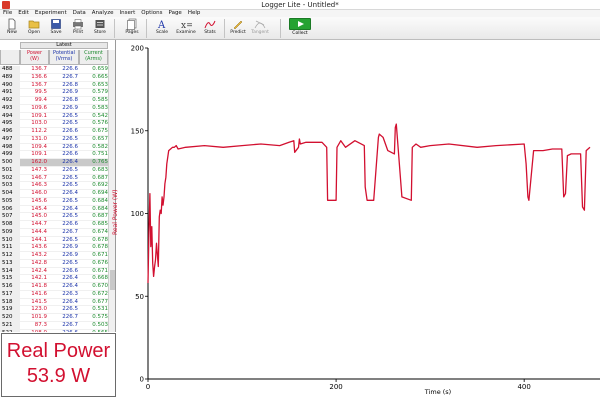 Image resolution: width=600 pixels, height=400 pixels. What do you see at coordinates (34, 210) in the screenshot?
I see `power-cell: 145.4` at bounding box center [34, 210].